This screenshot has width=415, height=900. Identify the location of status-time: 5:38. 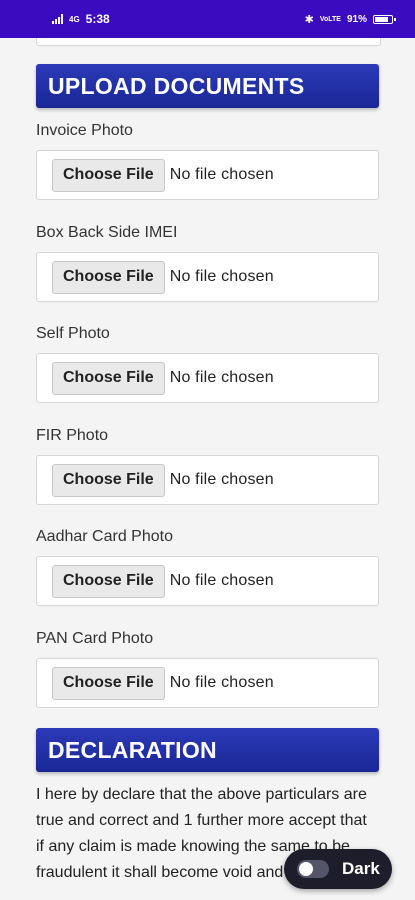
(97, 19).